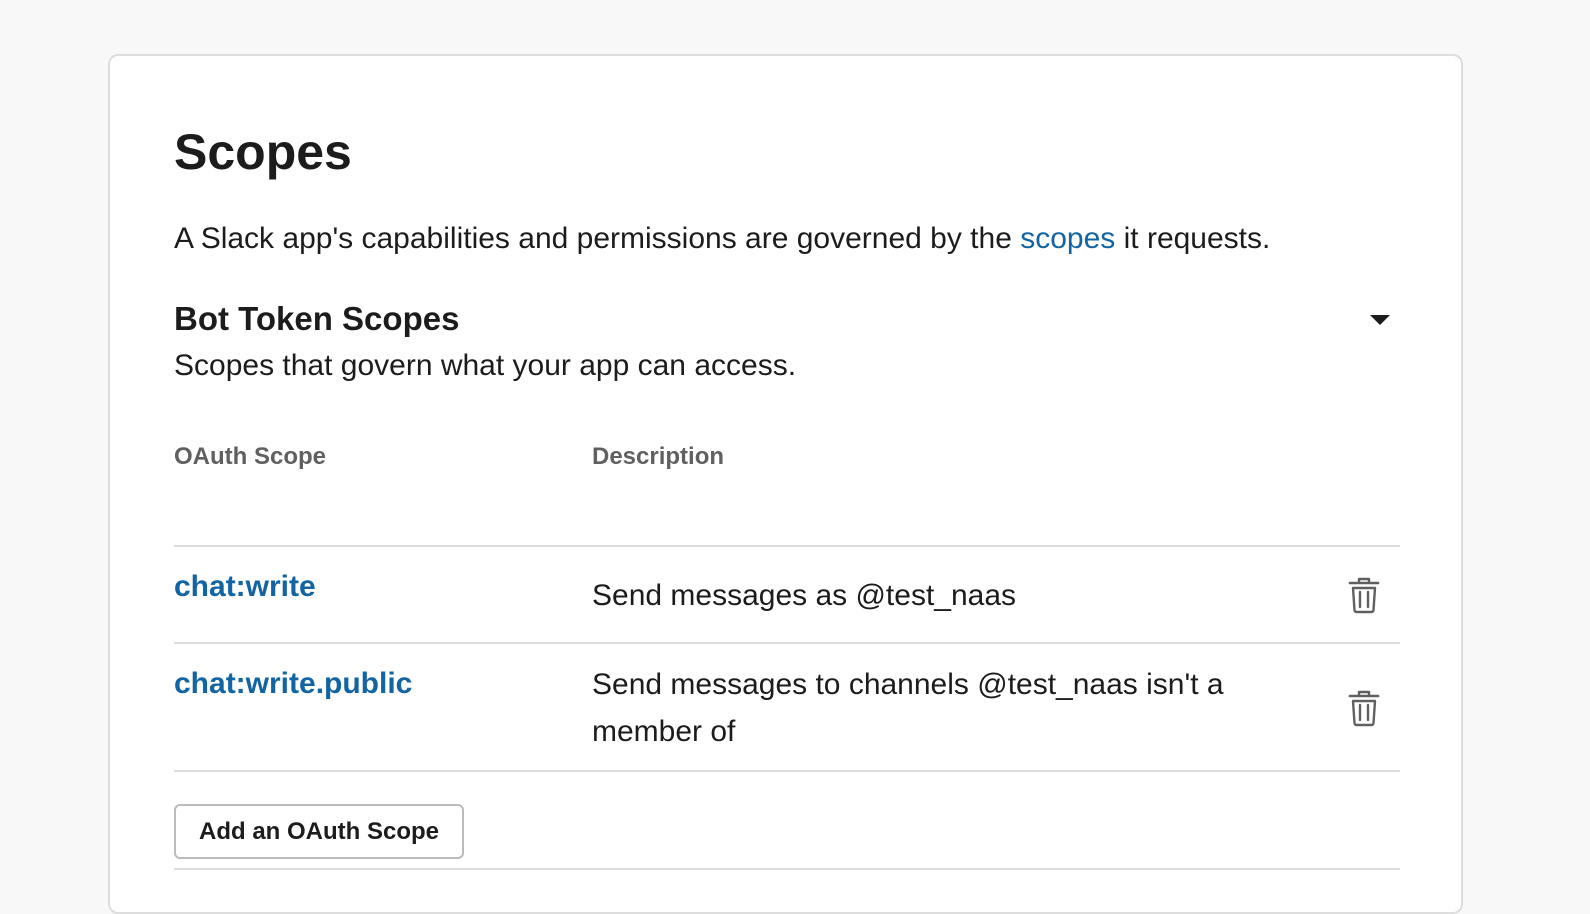 The image size is (1590, 914). Describe the element at coordinates (1193, 238) in the screenshot. I see `intro-text-end: it requests.` at that location.